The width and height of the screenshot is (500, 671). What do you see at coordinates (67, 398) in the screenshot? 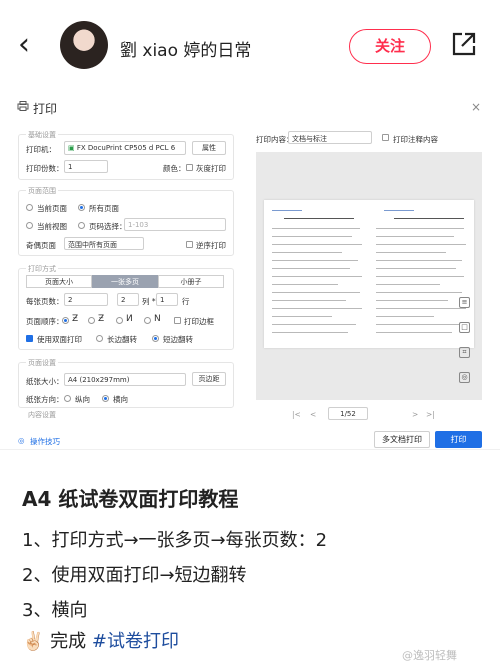
I see `portrait-radio` at bounding box center [67, 398].